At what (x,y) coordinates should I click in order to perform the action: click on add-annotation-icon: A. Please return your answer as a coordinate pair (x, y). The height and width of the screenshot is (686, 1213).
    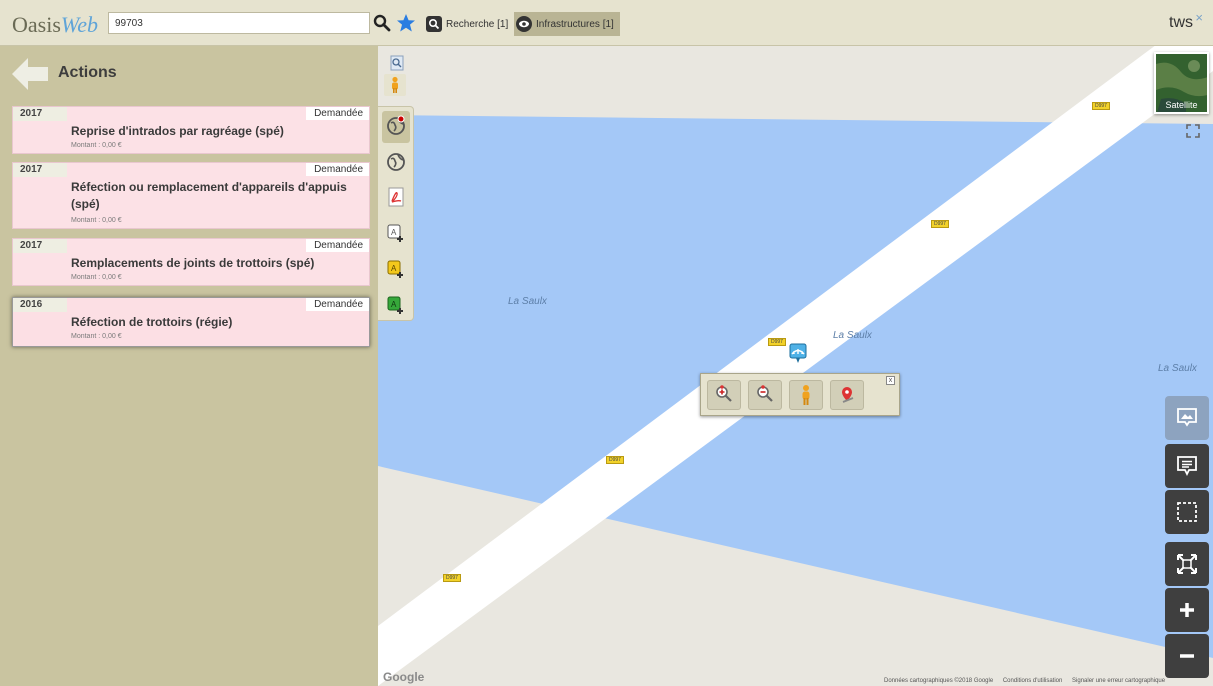
    Looking at the image, I should click on (396, 233).